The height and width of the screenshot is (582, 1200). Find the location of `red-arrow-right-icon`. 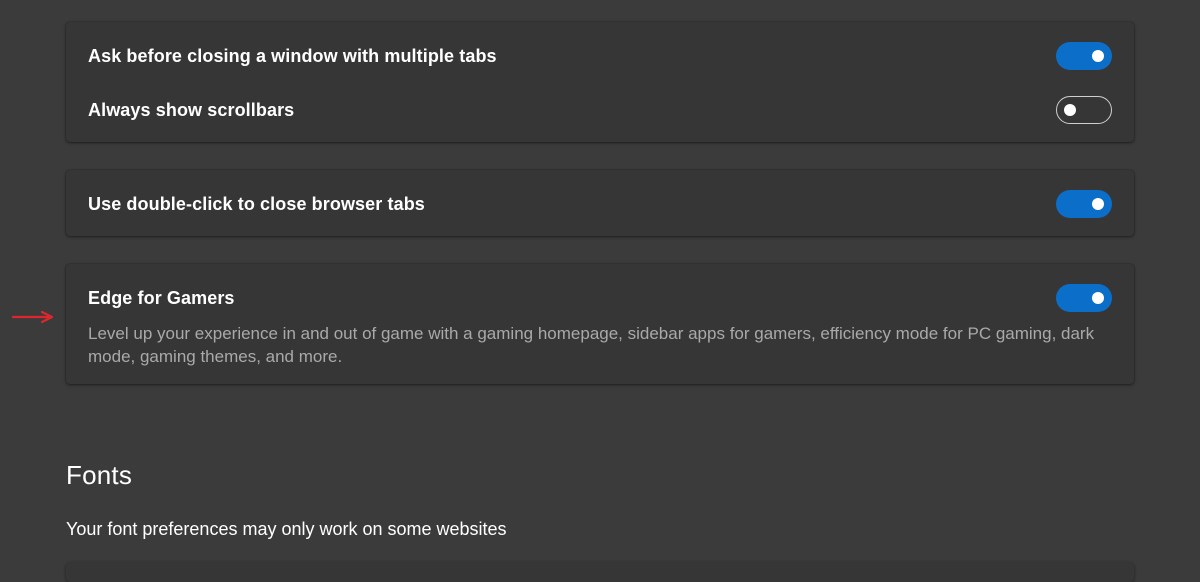

red-arrow-right-icon is located at coordinates (33, 317).